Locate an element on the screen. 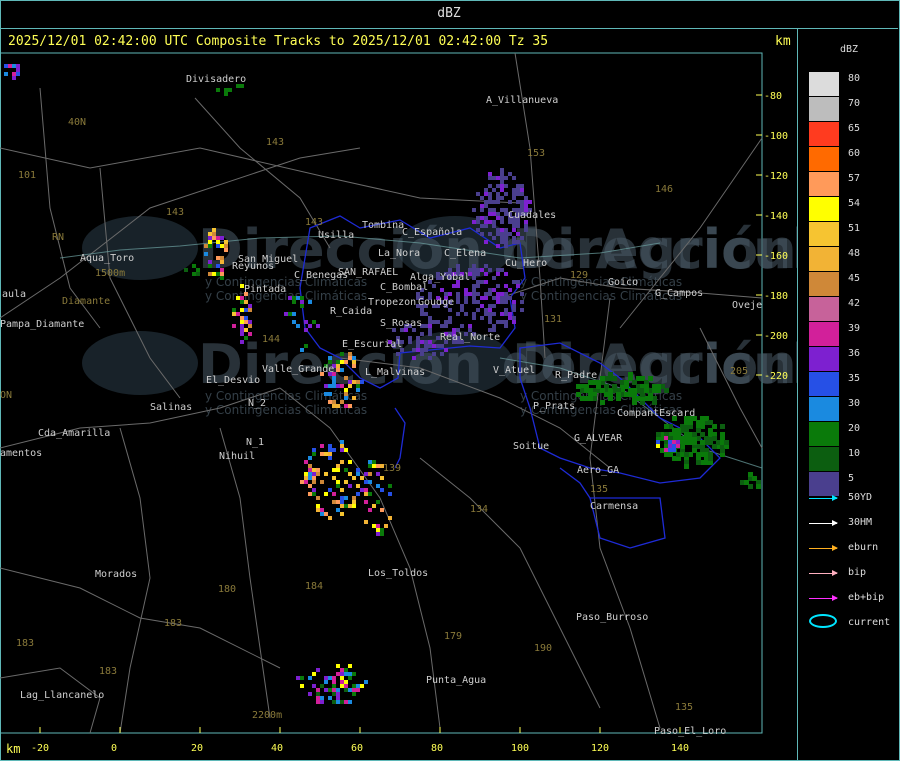  svg-text: Soitue is located at coordinates (531, 446).